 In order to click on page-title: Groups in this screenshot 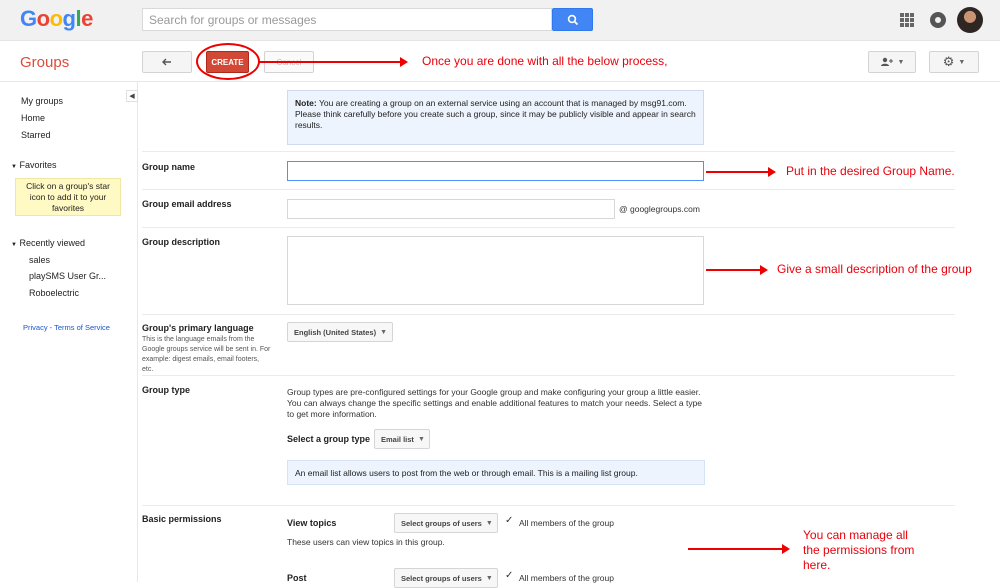, I will do `click(45, 62)`.